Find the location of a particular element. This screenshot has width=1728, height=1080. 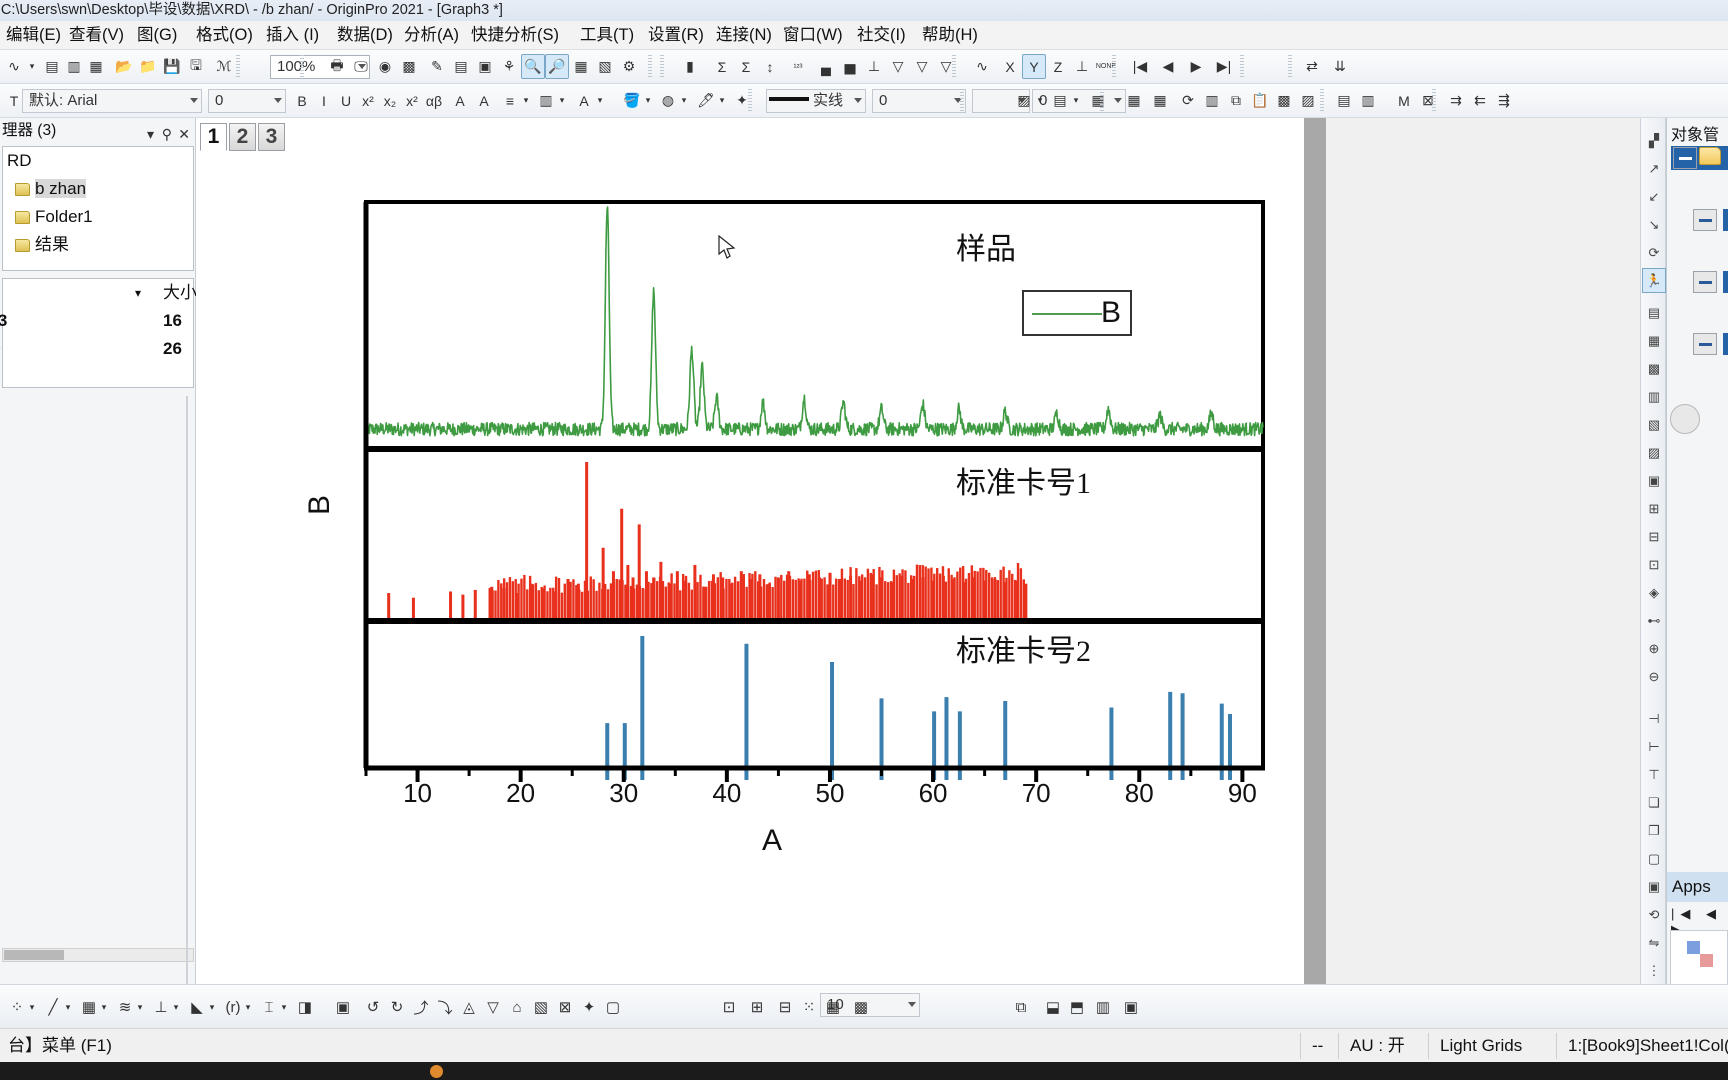

gradient-icon: ▤ is located at coordinates (1060, 100).